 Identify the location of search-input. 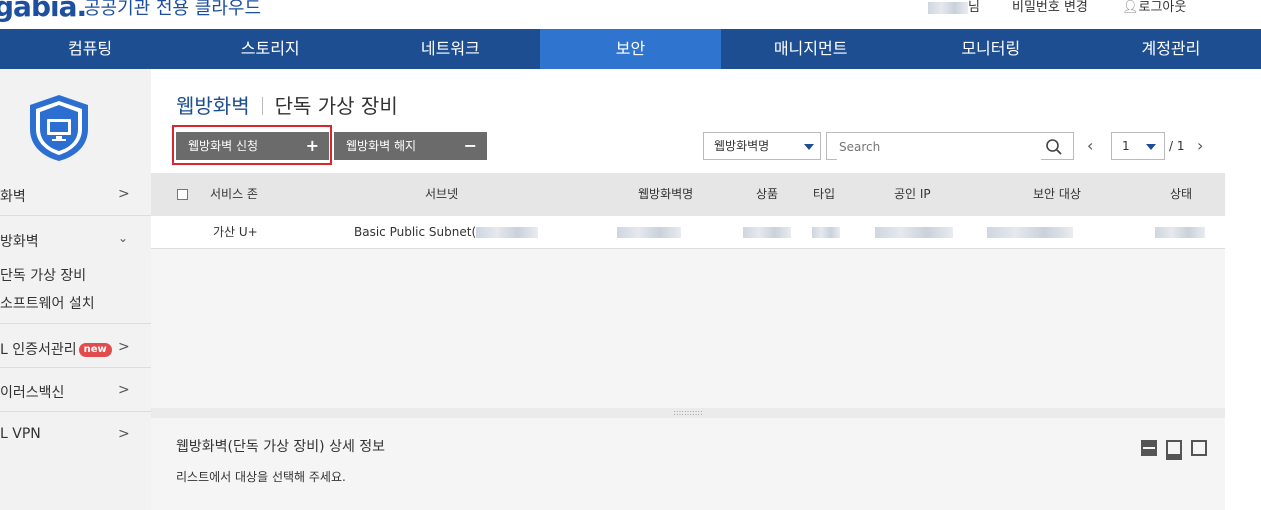
(939, 147).